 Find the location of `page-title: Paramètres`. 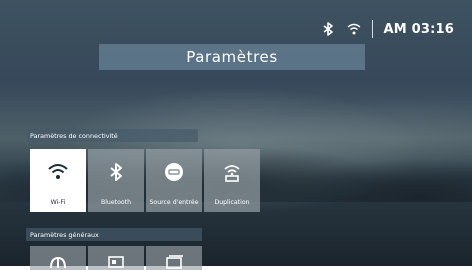

page-title: Paramètres is located at coordinates (232, 57).